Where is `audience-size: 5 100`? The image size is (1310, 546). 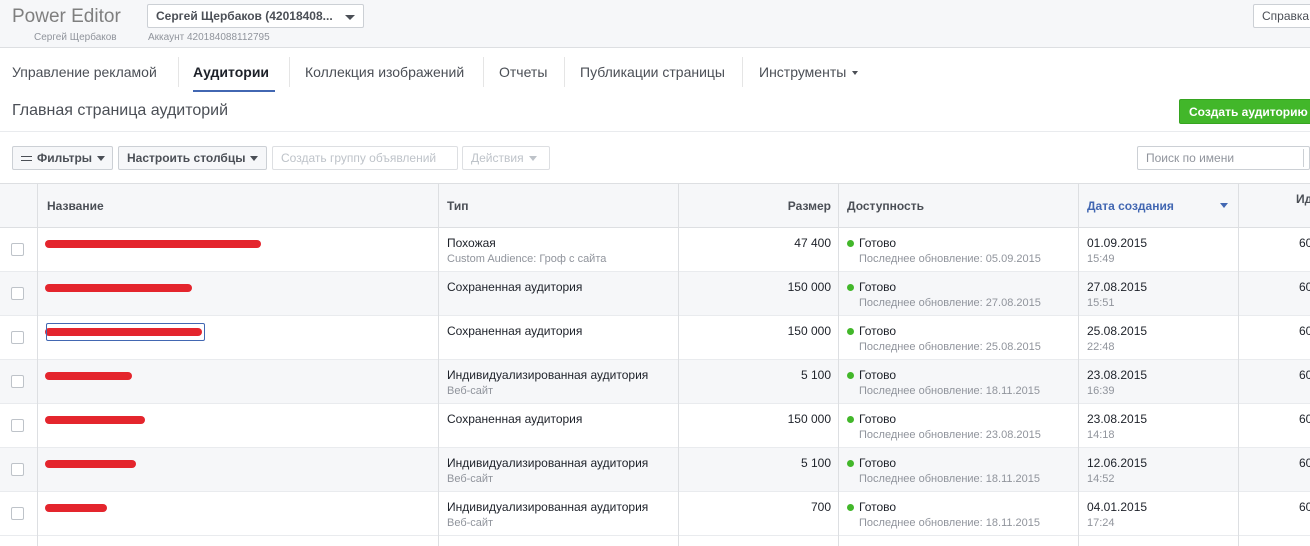
audience-size: 5 100 is located at coordinates (815, 375).